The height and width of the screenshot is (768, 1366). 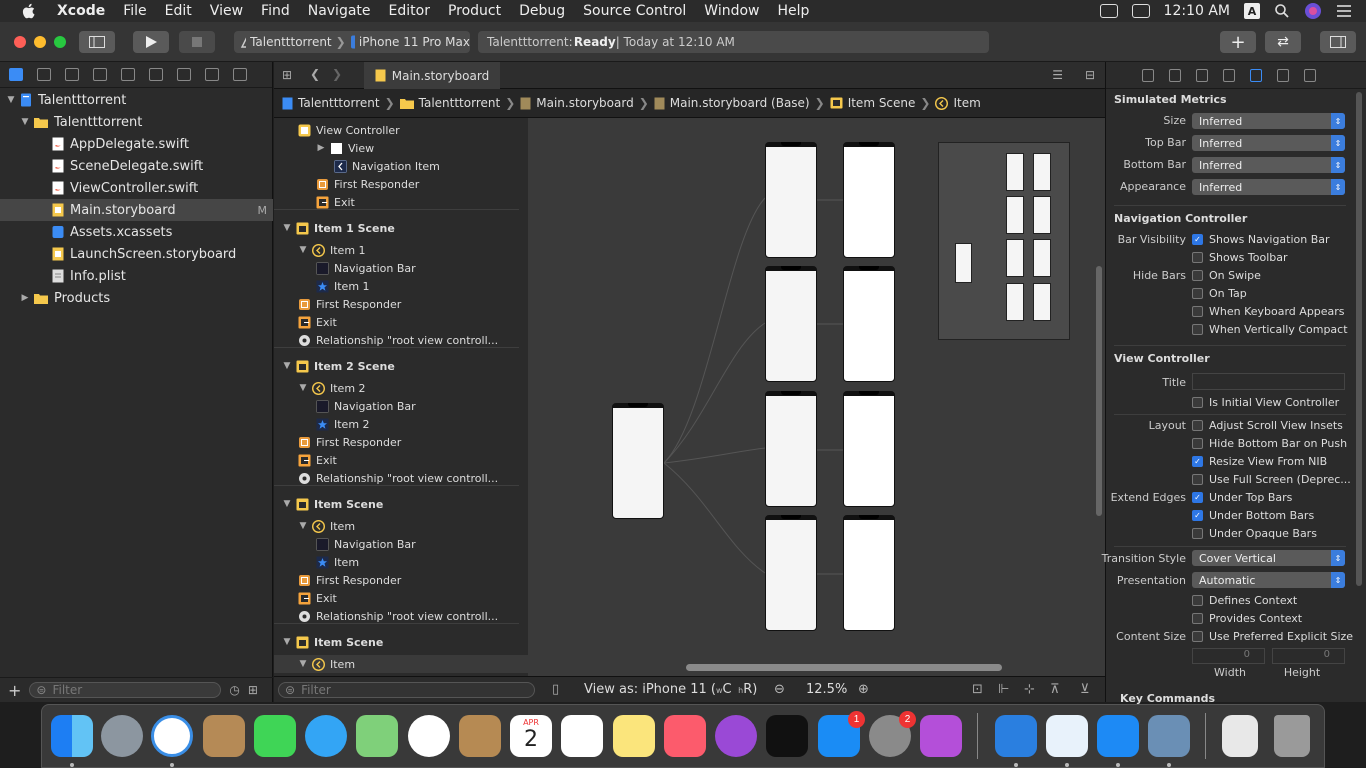 I want to click on resize-view-from-nib-checkbox: ✓ Resize View From NIB, so click(x=1259, y=461).